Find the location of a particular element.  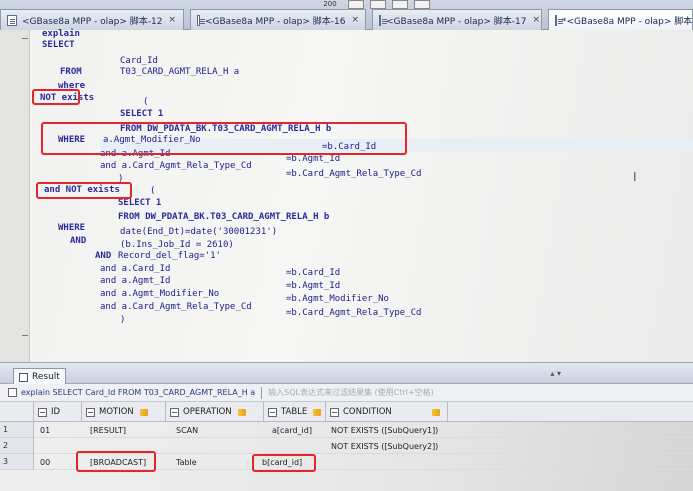

code-line: (b.Ins_Job_Id = 2610) is located at coordinates (177, 245).